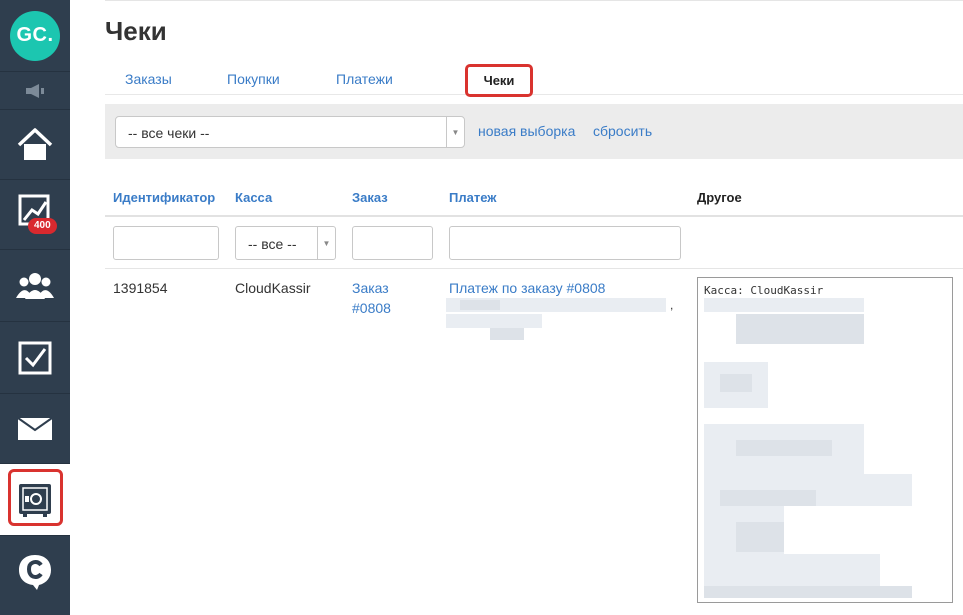 This screenshot has height=615, width=963. What do you see at coordinates (166, 243) in the screenshot?
I see `id-filter-input` at bounding box center [166, 243].